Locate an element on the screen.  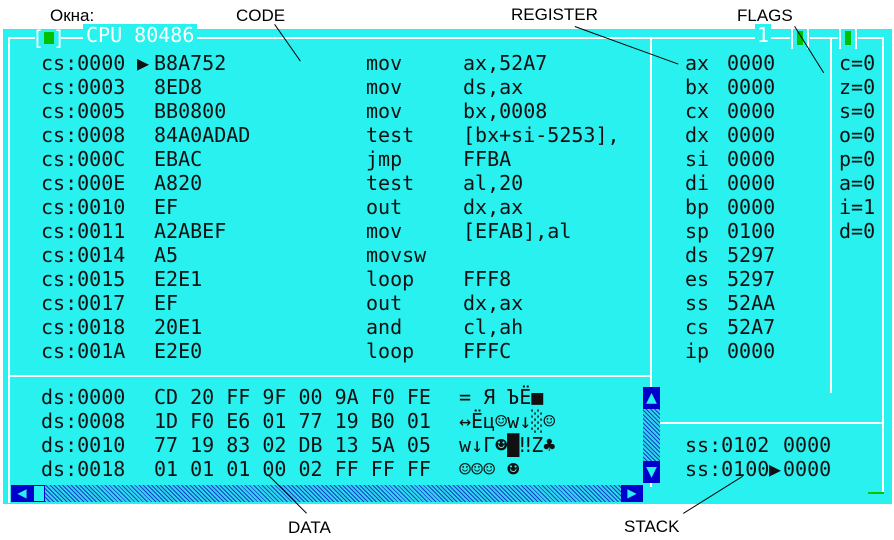
dump-line: ds:0018 01 01 01 00 02 FF FF FF ☺☺☺ ☻ is located at coordinates (341, 469).